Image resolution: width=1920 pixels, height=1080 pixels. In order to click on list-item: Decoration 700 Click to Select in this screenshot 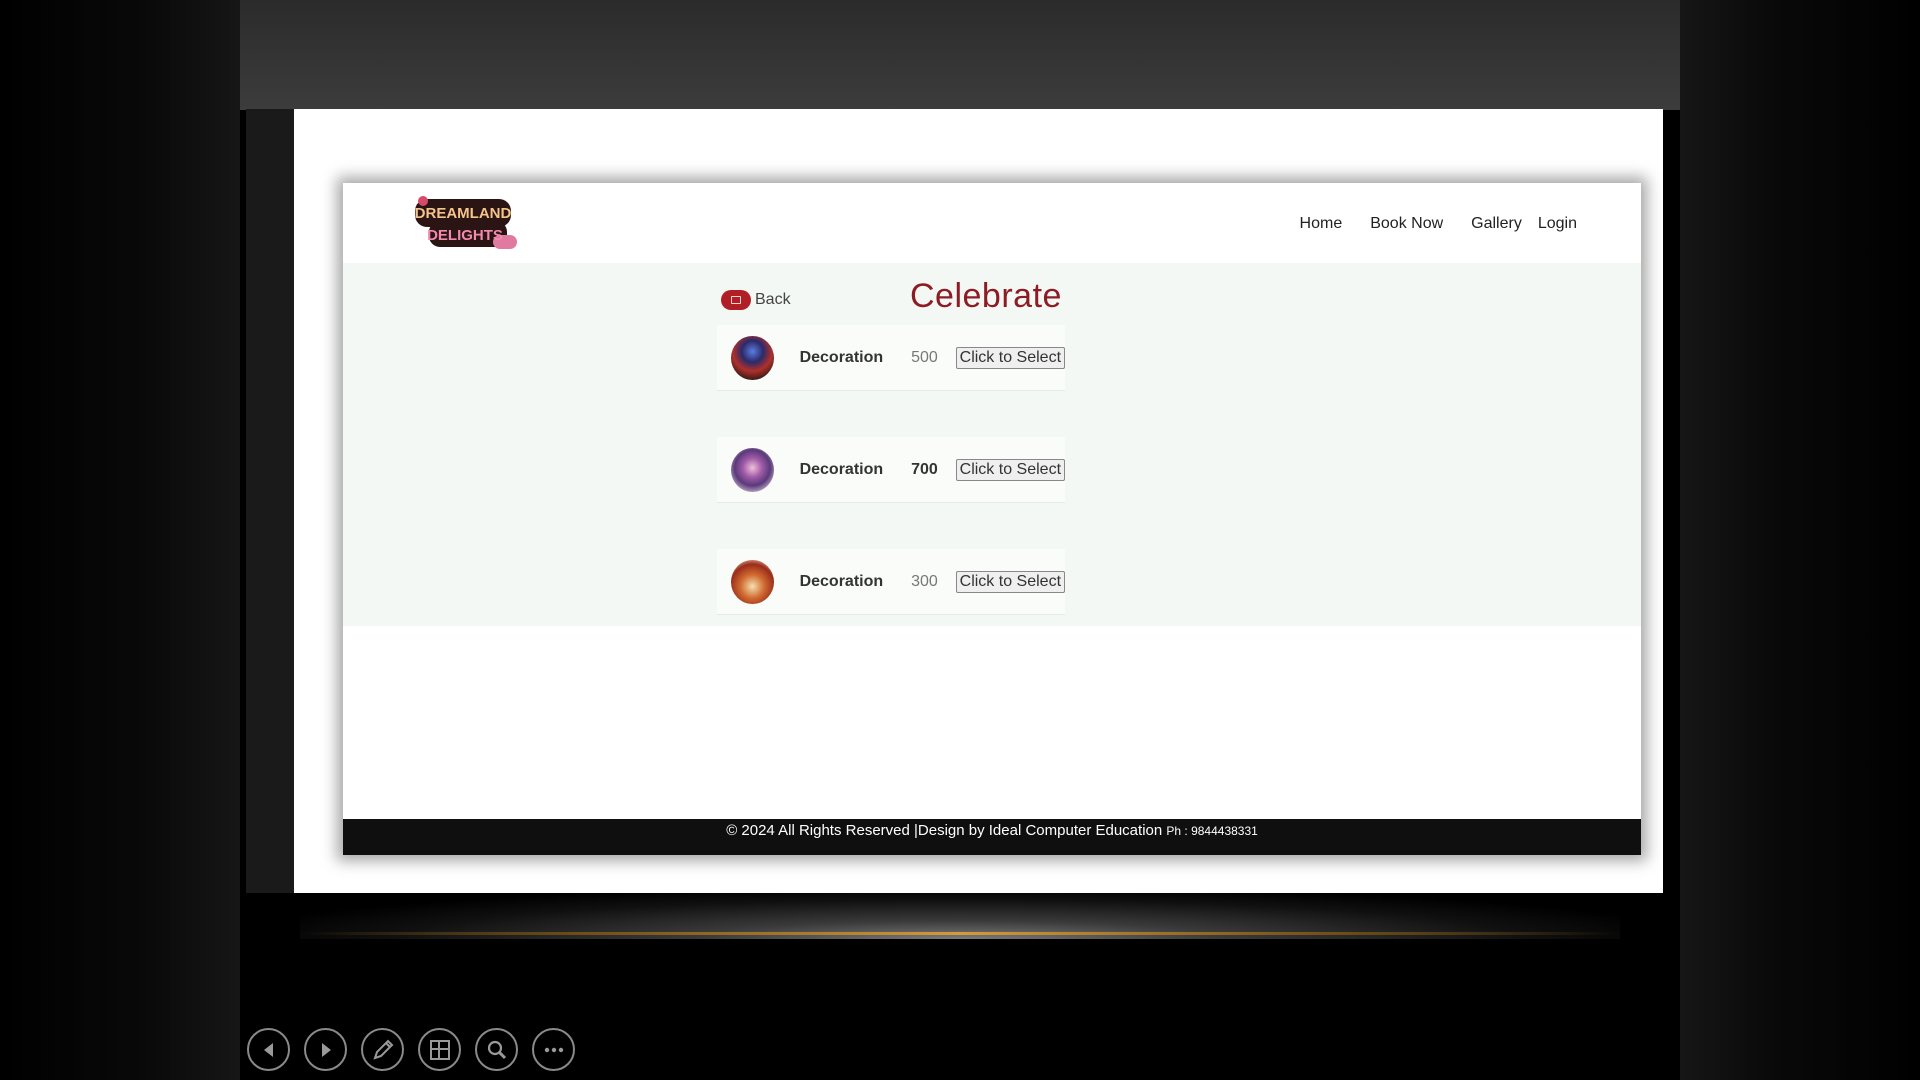, I will do `click(891, 470)`.